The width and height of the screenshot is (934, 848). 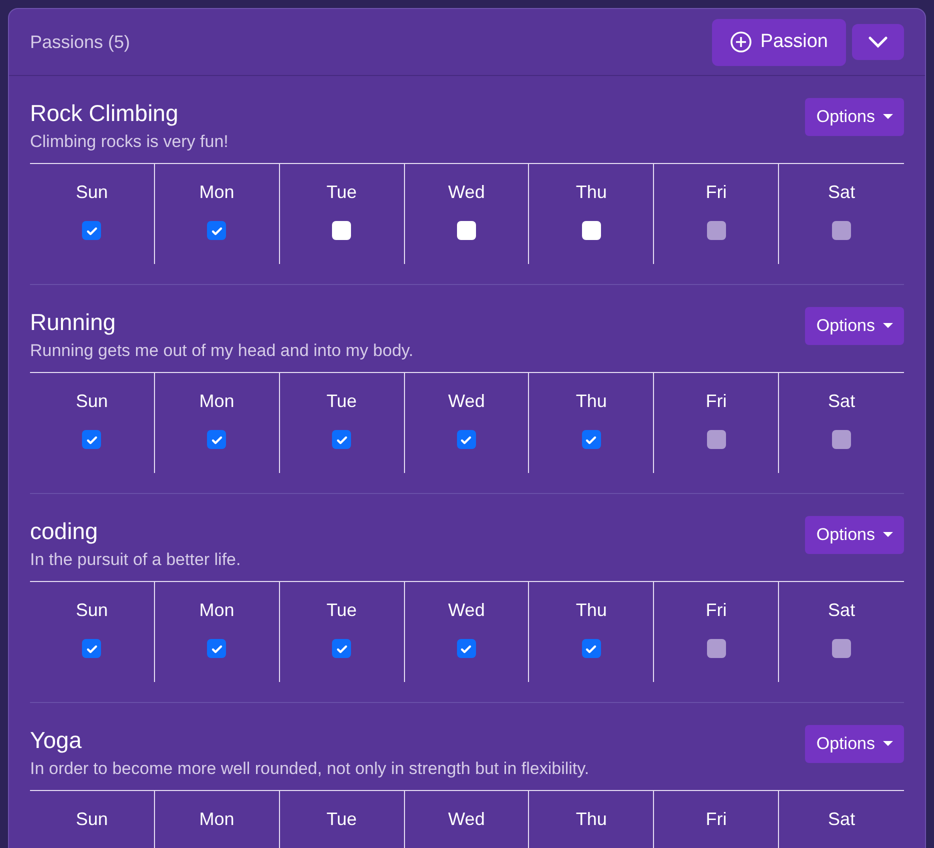 I want to click on passion-description: In order to become more well rounded, not only in strength but in flexibility., so click(x=310, y=769).